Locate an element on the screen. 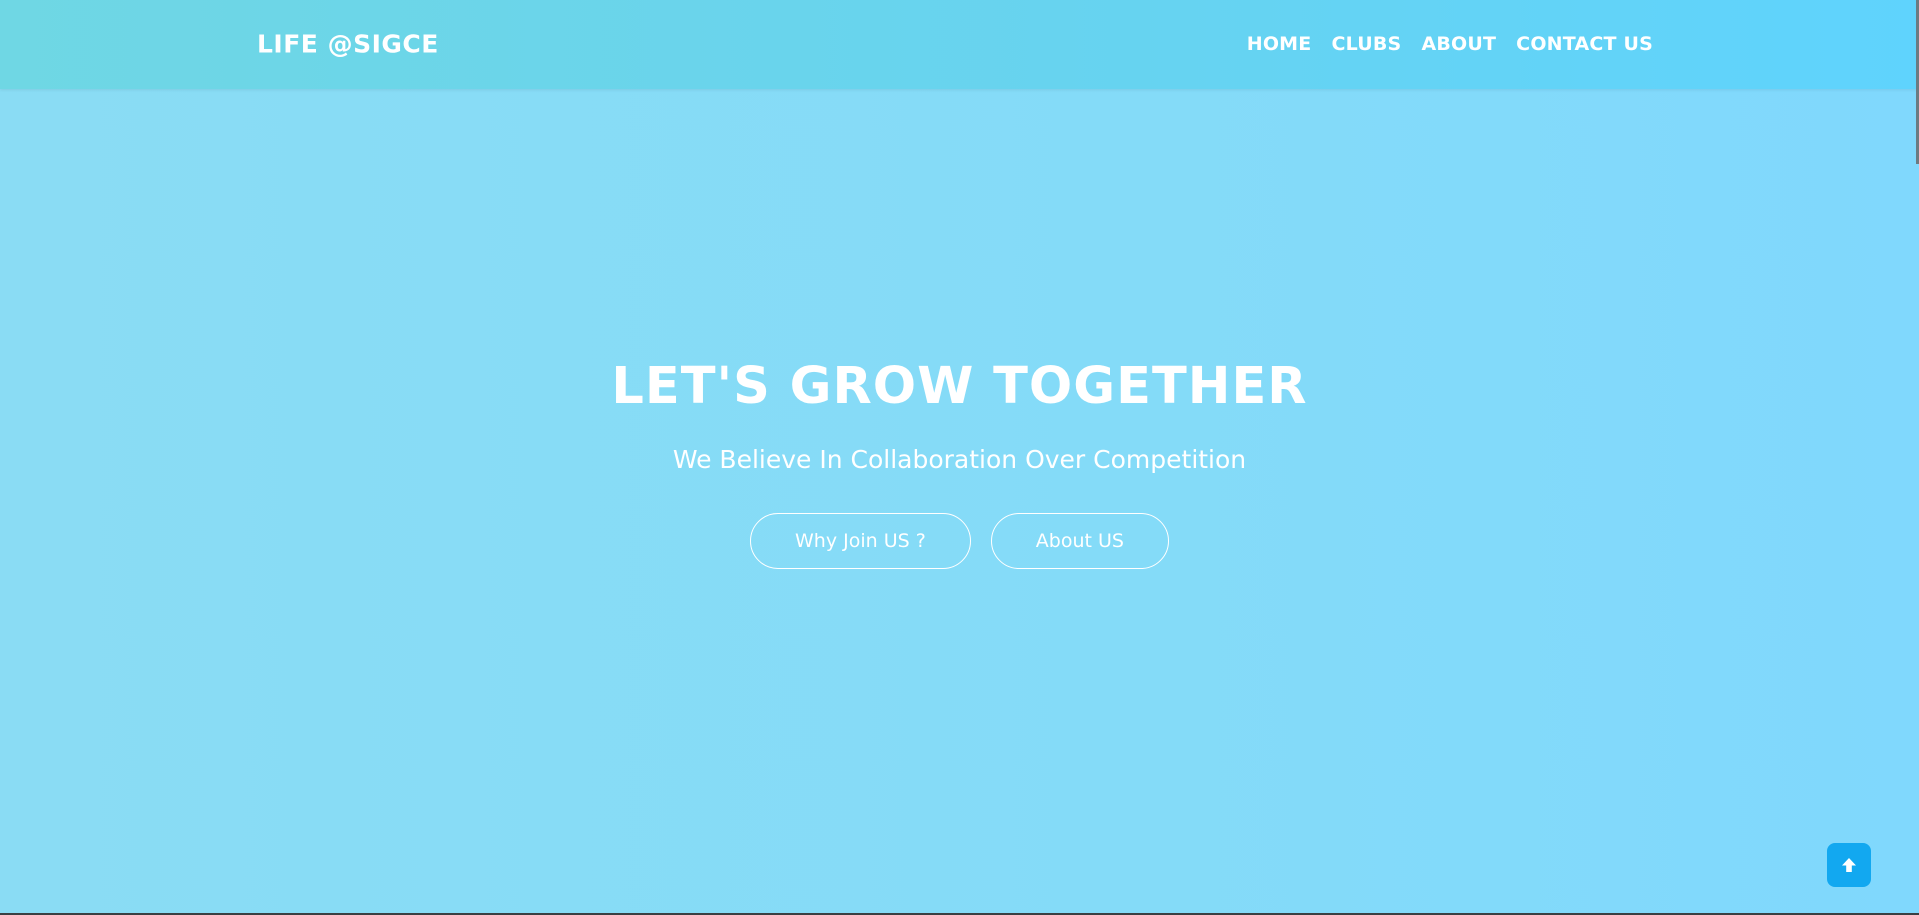  back-to-top-button is located at coordinates (1849, 865).